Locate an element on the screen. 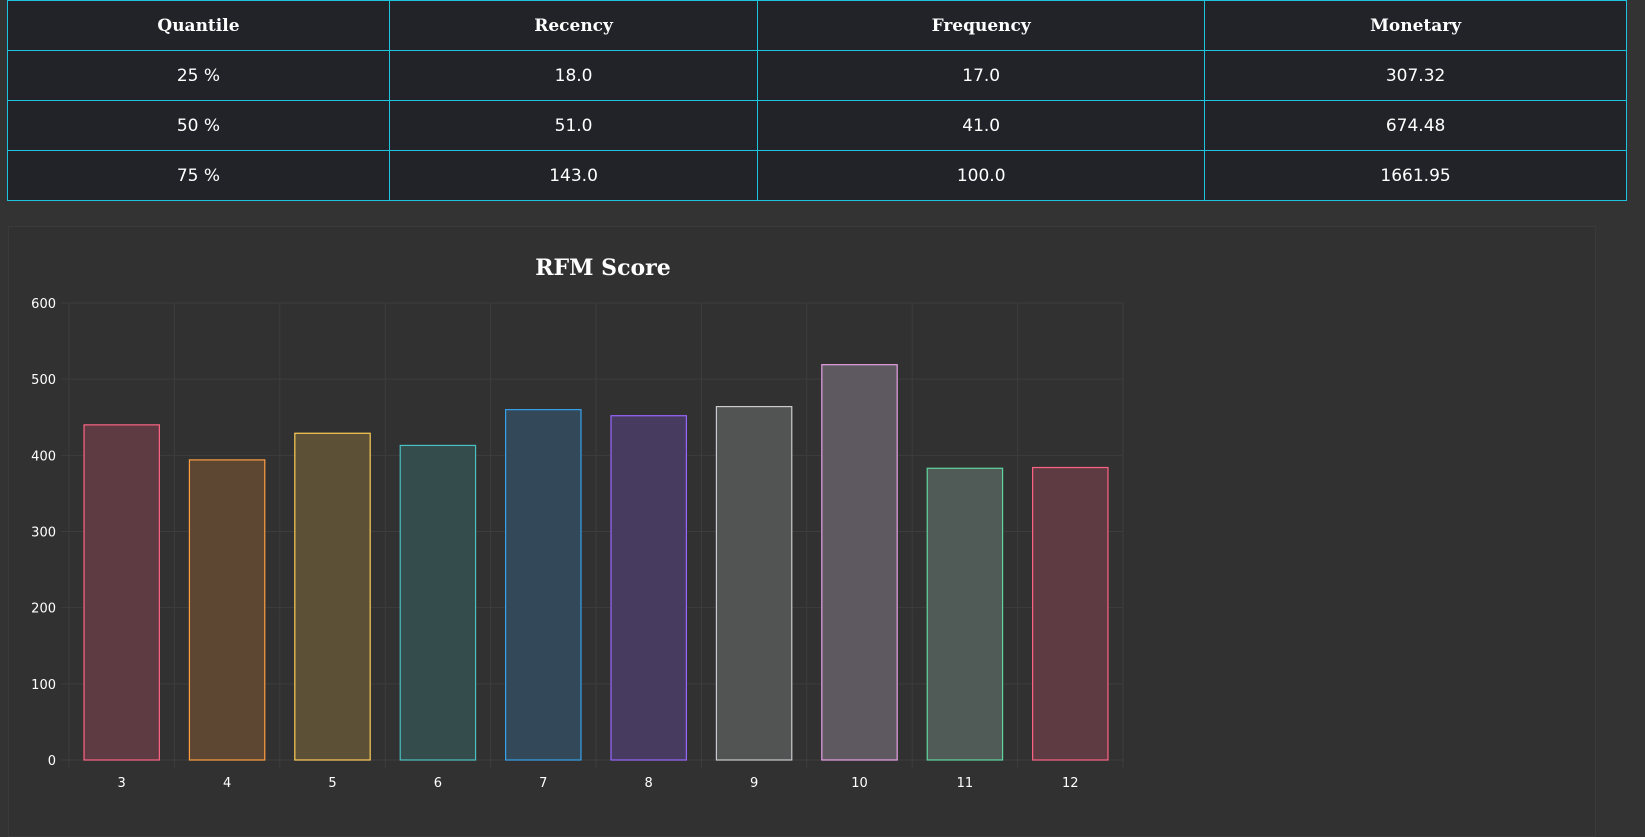 The width and height of the screenshot is (1645, 837). table-header-row: Quantile Recency Frequency Monetary is located at coordinates (817, 25).